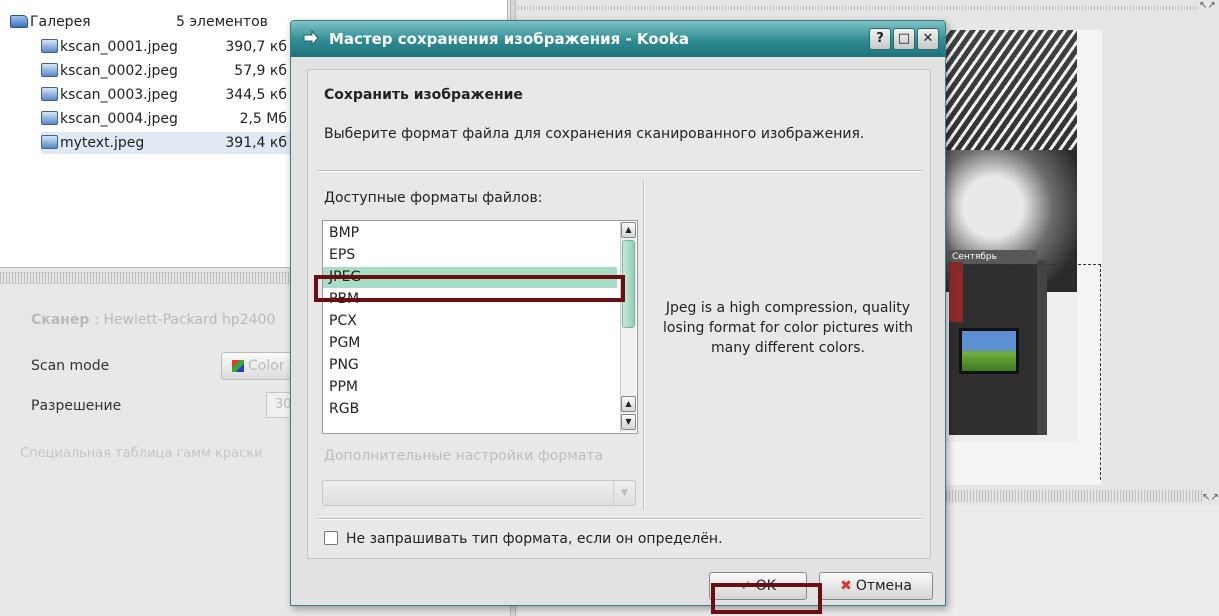 The image size is (1219, 616). Describe the element at coordinates (119, 95) in the screenshot. I see `file-name: kscan_0003.jpeg` at that location.